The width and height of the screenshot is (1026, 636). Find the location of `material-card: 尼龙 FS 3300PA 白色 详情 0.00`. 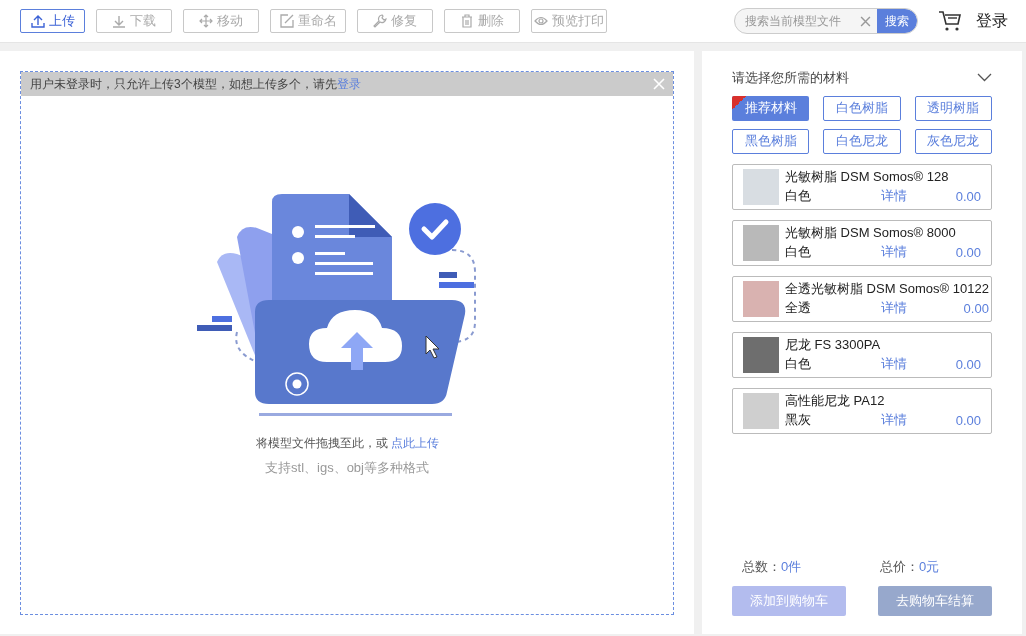

material-card: 尼龙 FS 3300PA 白色 详情 0.00 is located at coordinates (862, 354).